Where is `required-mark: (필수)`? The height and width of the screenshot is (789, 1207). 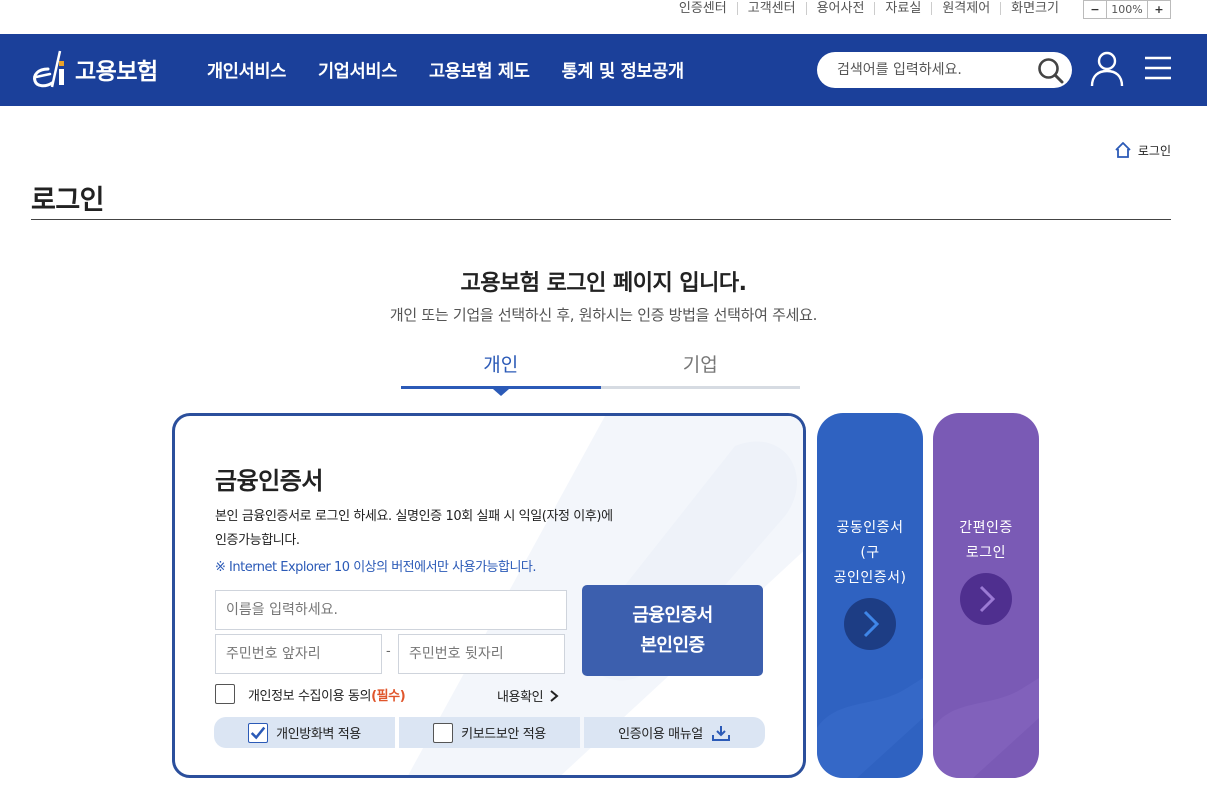 required-mark: (필수) is located at coordinates (388, 696).